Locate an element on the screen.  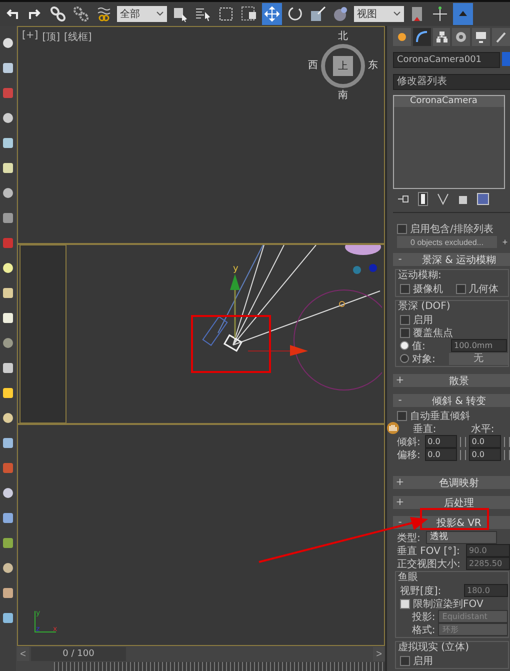
rollout-header: + 后处理 is located at coordinates (451, 502).